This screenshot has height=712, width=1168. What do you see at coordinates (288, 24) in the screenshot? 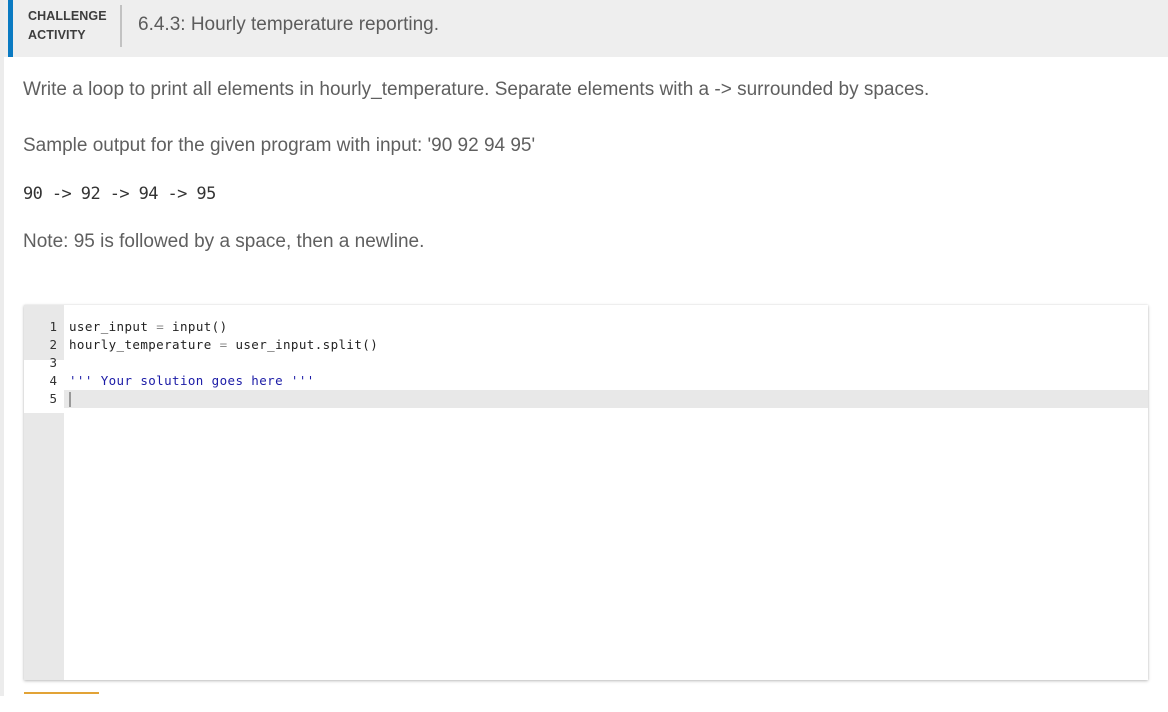
I see `activity-title: 6.4.3: Hourly temperature reporting.` at bounding box center [288, 24].